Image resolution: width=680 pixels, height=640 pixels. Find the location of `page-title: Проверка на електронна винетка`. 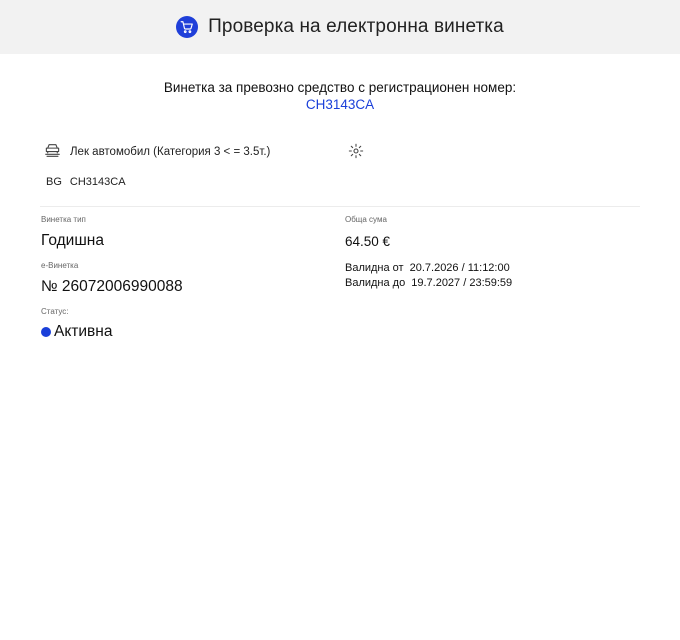

page-title: Проверка на електронна винетка is located at coordinates (356, 26).